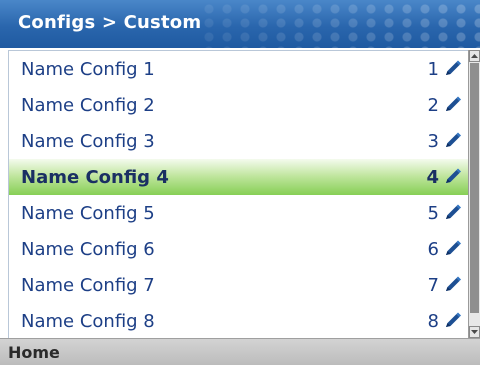 This screenshot has height=365, width=480. What do you see at coordinates (88, 249) in the screenshot?
I see `config-name: Name Config 6` at bounding box center [88, 249].